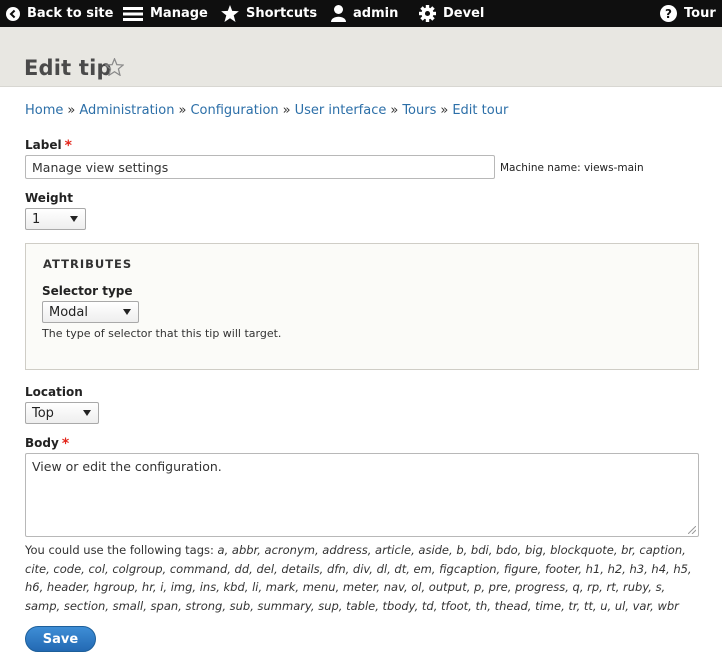 The width and height of the screenshot is (722, 656). What do you see at coordinates (88, 264) in the screenshot?
I see `attributes-legend: ATTRIBUTES` at bounding box center [88, 264].